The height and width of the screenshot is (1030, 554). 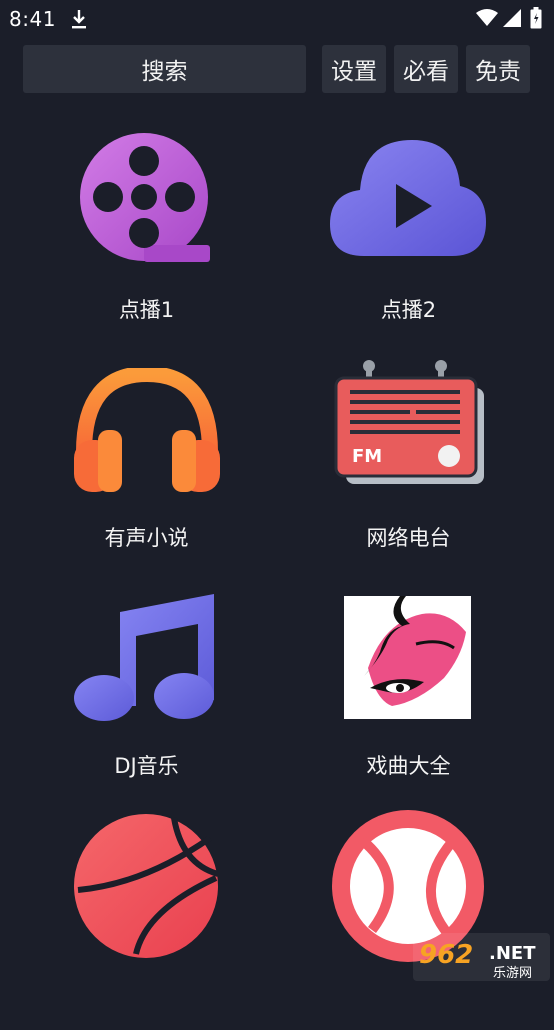 I want to click on must-see-button: 必看, so click(x=426, y=69).